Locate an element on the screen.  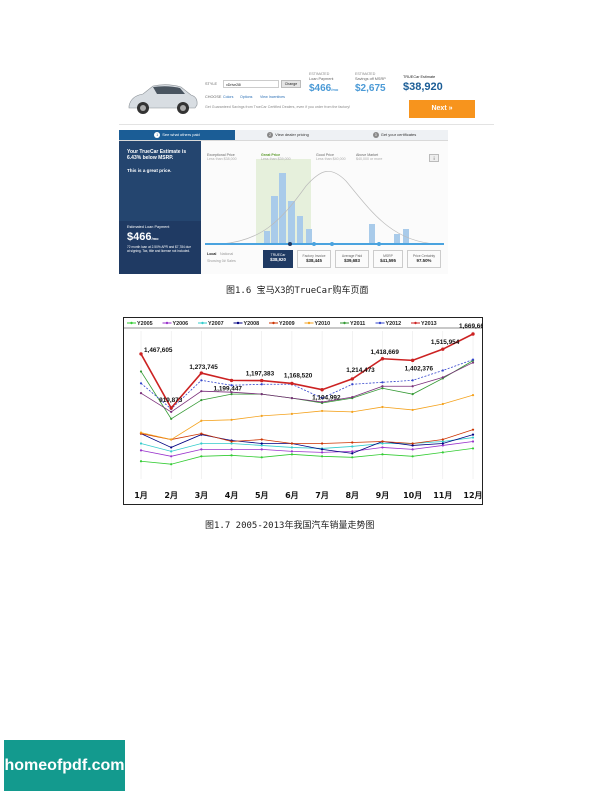
caption-figure-1-7: 图1.7 2005-2013年我国汽车销量走势图 is located at coordinates (290, 526).